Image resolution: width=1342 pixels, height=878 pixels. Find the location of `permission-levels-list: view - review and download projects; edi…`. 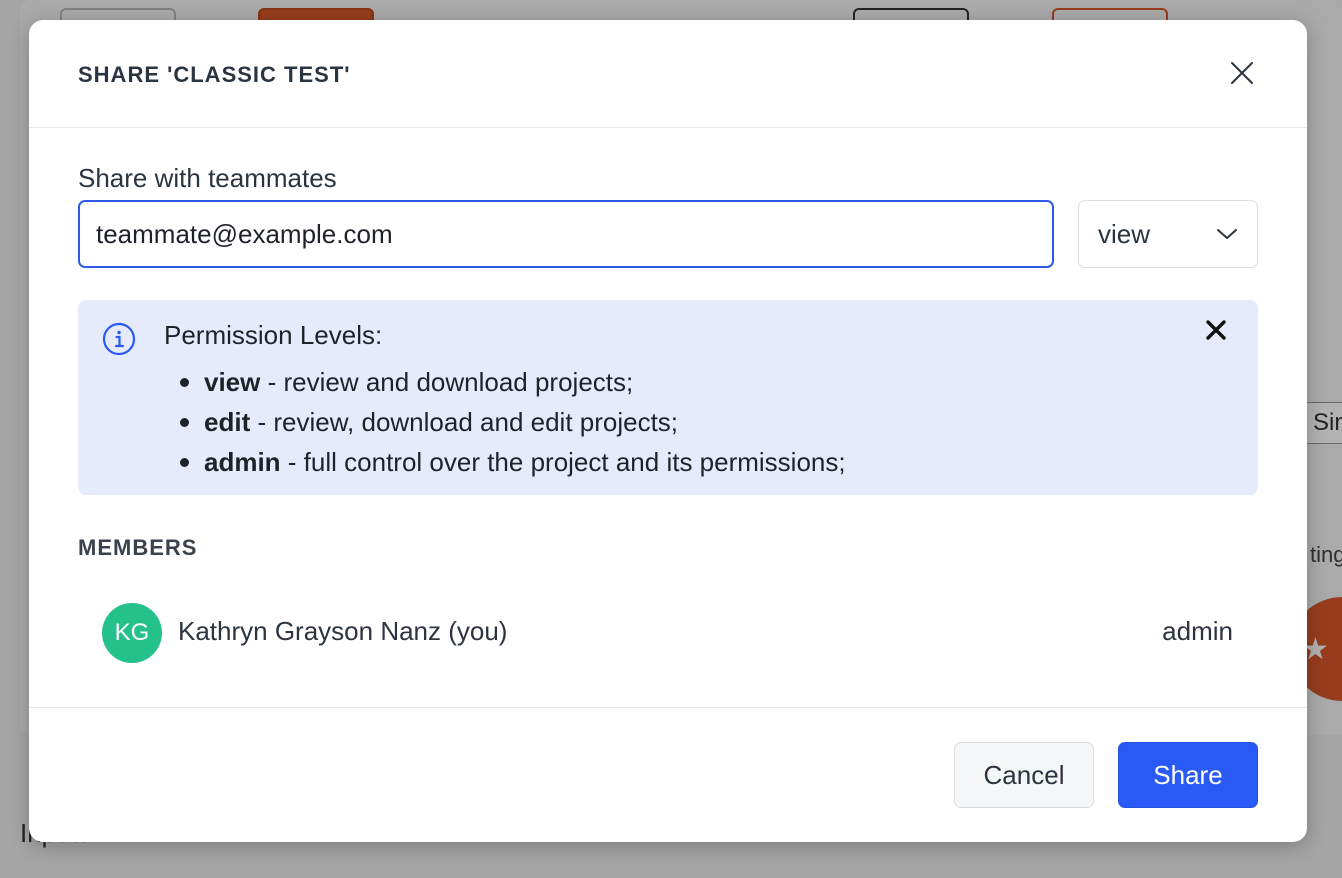

permission-levels-list: view - review and download projects; edi… is located at coordinates (505, 422).